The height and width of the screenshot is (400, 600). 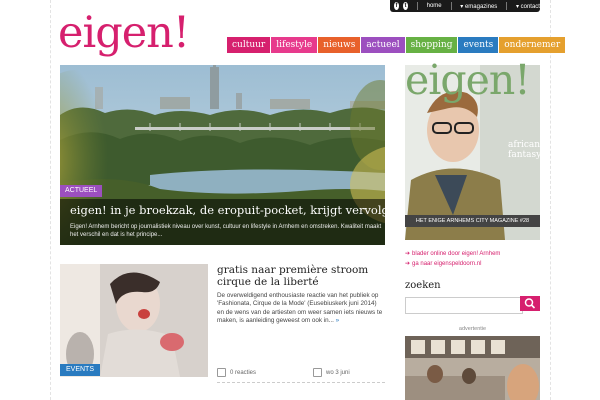 I want to click on restaurant-photo, so click(x=472, y=368).